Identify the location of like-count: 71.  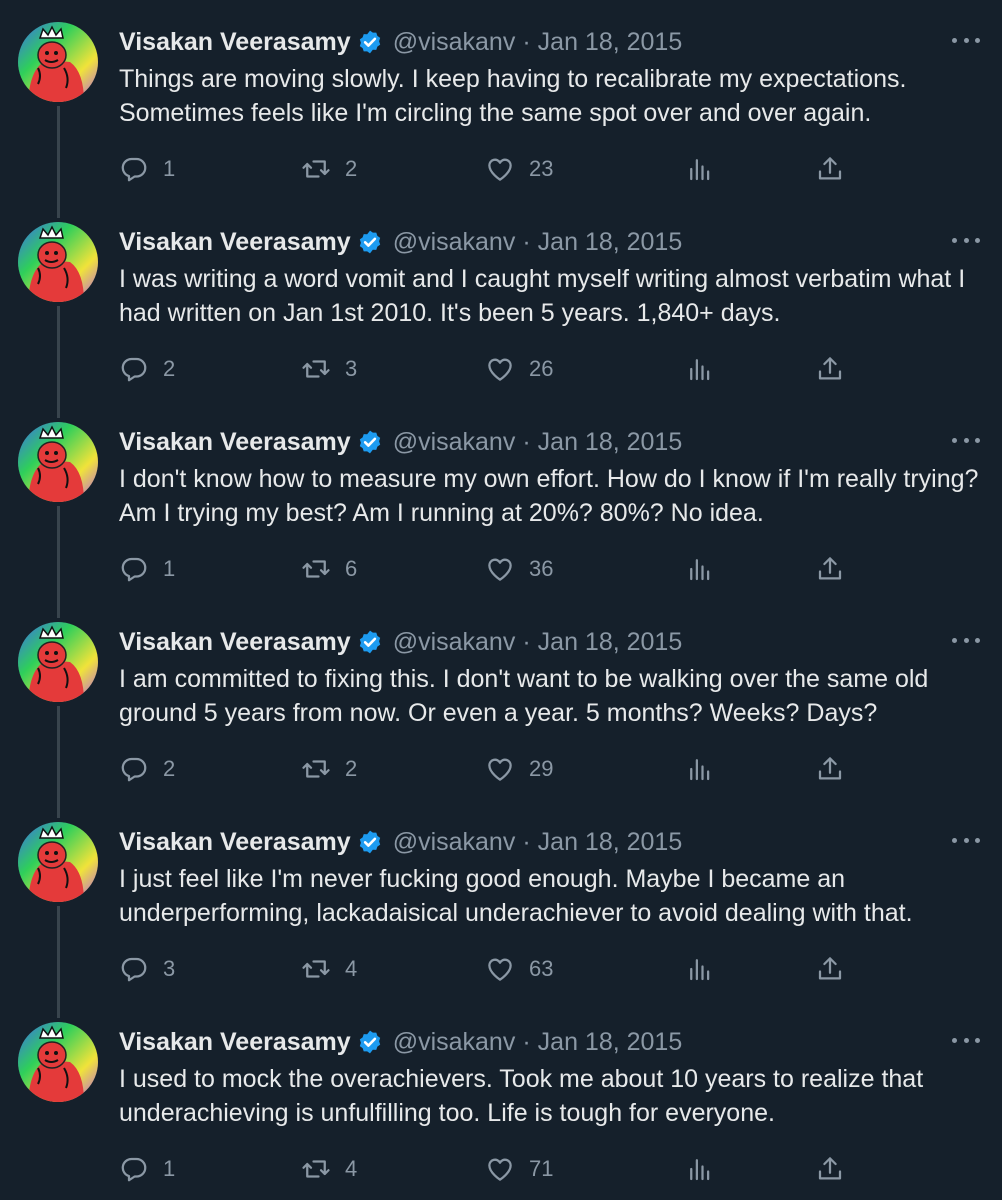
(541, 1168).